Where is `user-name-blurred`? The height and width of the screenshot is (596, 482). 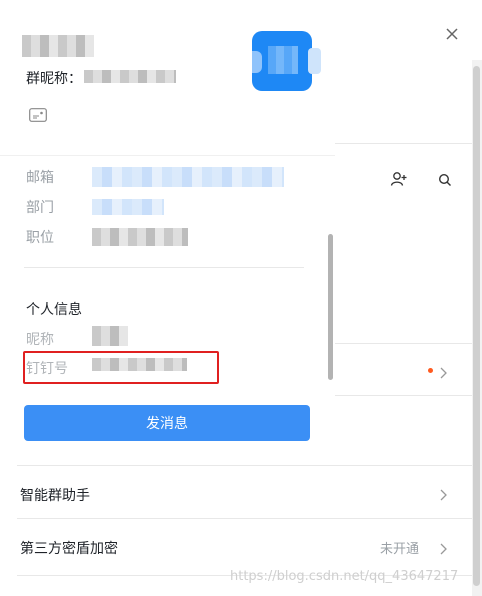 user-name-blurred is located at coordinates (58, 46).